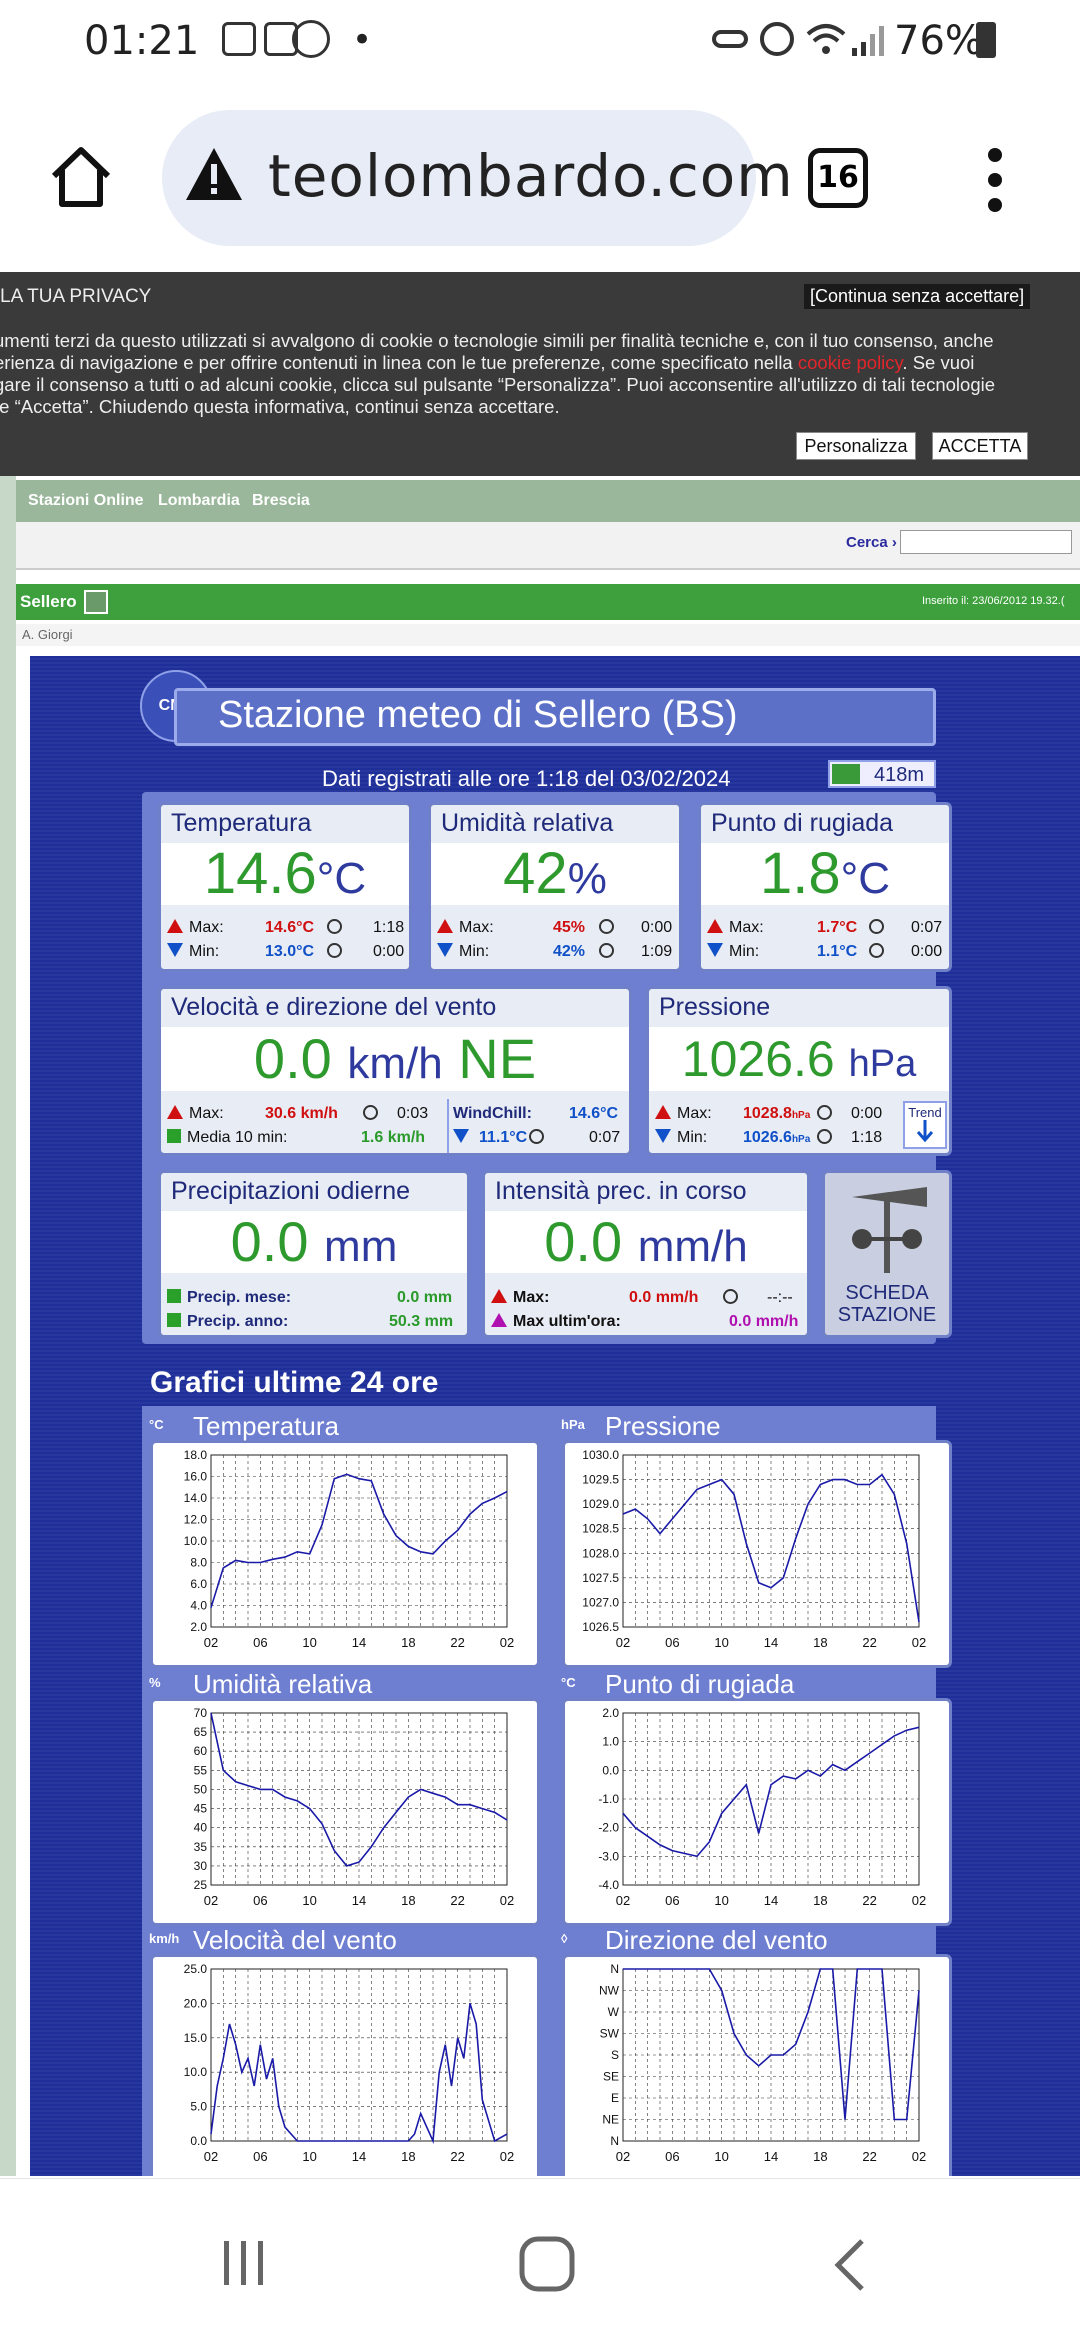  I want to click on y-tick-label: 0.0, so click(198, 2141).